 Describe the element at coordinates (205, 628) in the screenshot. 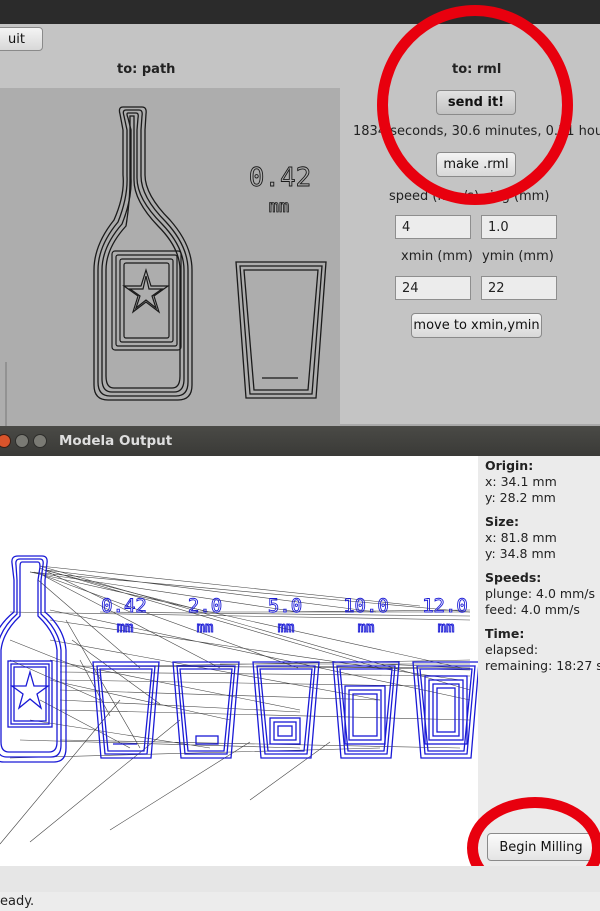

I see `unit-label-1: mm` at that location.